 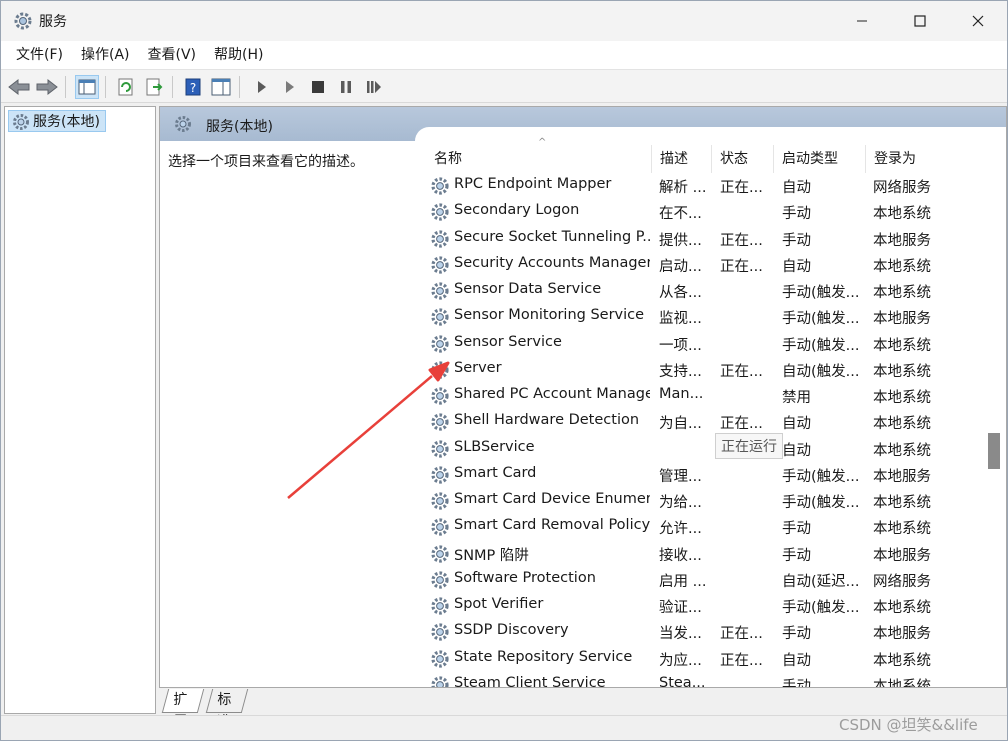 I want to click on menu-file: 文件(F), so click(x=39, y=55).